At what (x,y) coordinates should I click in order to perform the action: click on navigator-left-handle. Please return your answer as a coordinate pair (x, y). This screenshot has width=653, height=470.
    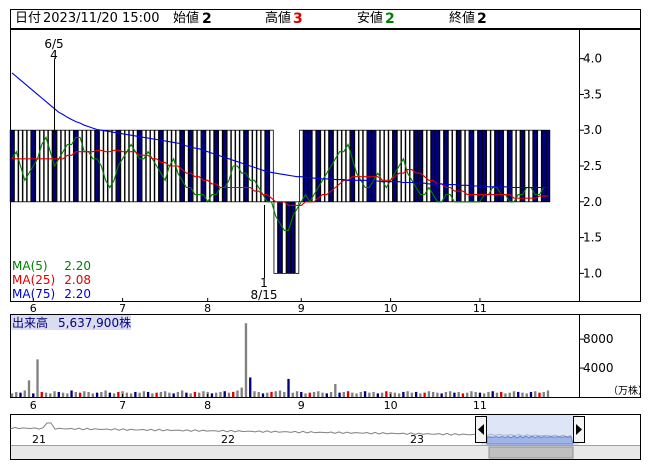
    Looking at the image, I should click on (481, 429).